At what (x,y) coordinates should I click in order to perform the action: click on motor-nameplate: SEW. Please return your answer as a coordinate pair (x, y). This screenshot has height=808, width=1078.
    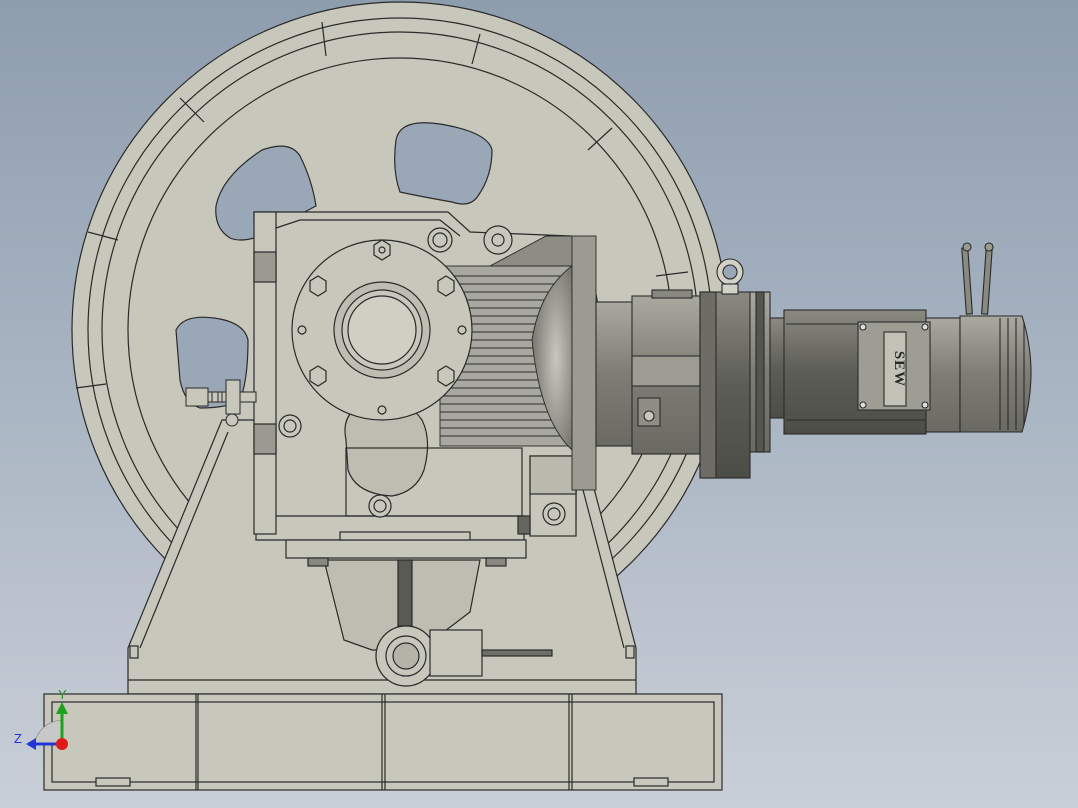
    Looking at the image, I should click on (894, 366).